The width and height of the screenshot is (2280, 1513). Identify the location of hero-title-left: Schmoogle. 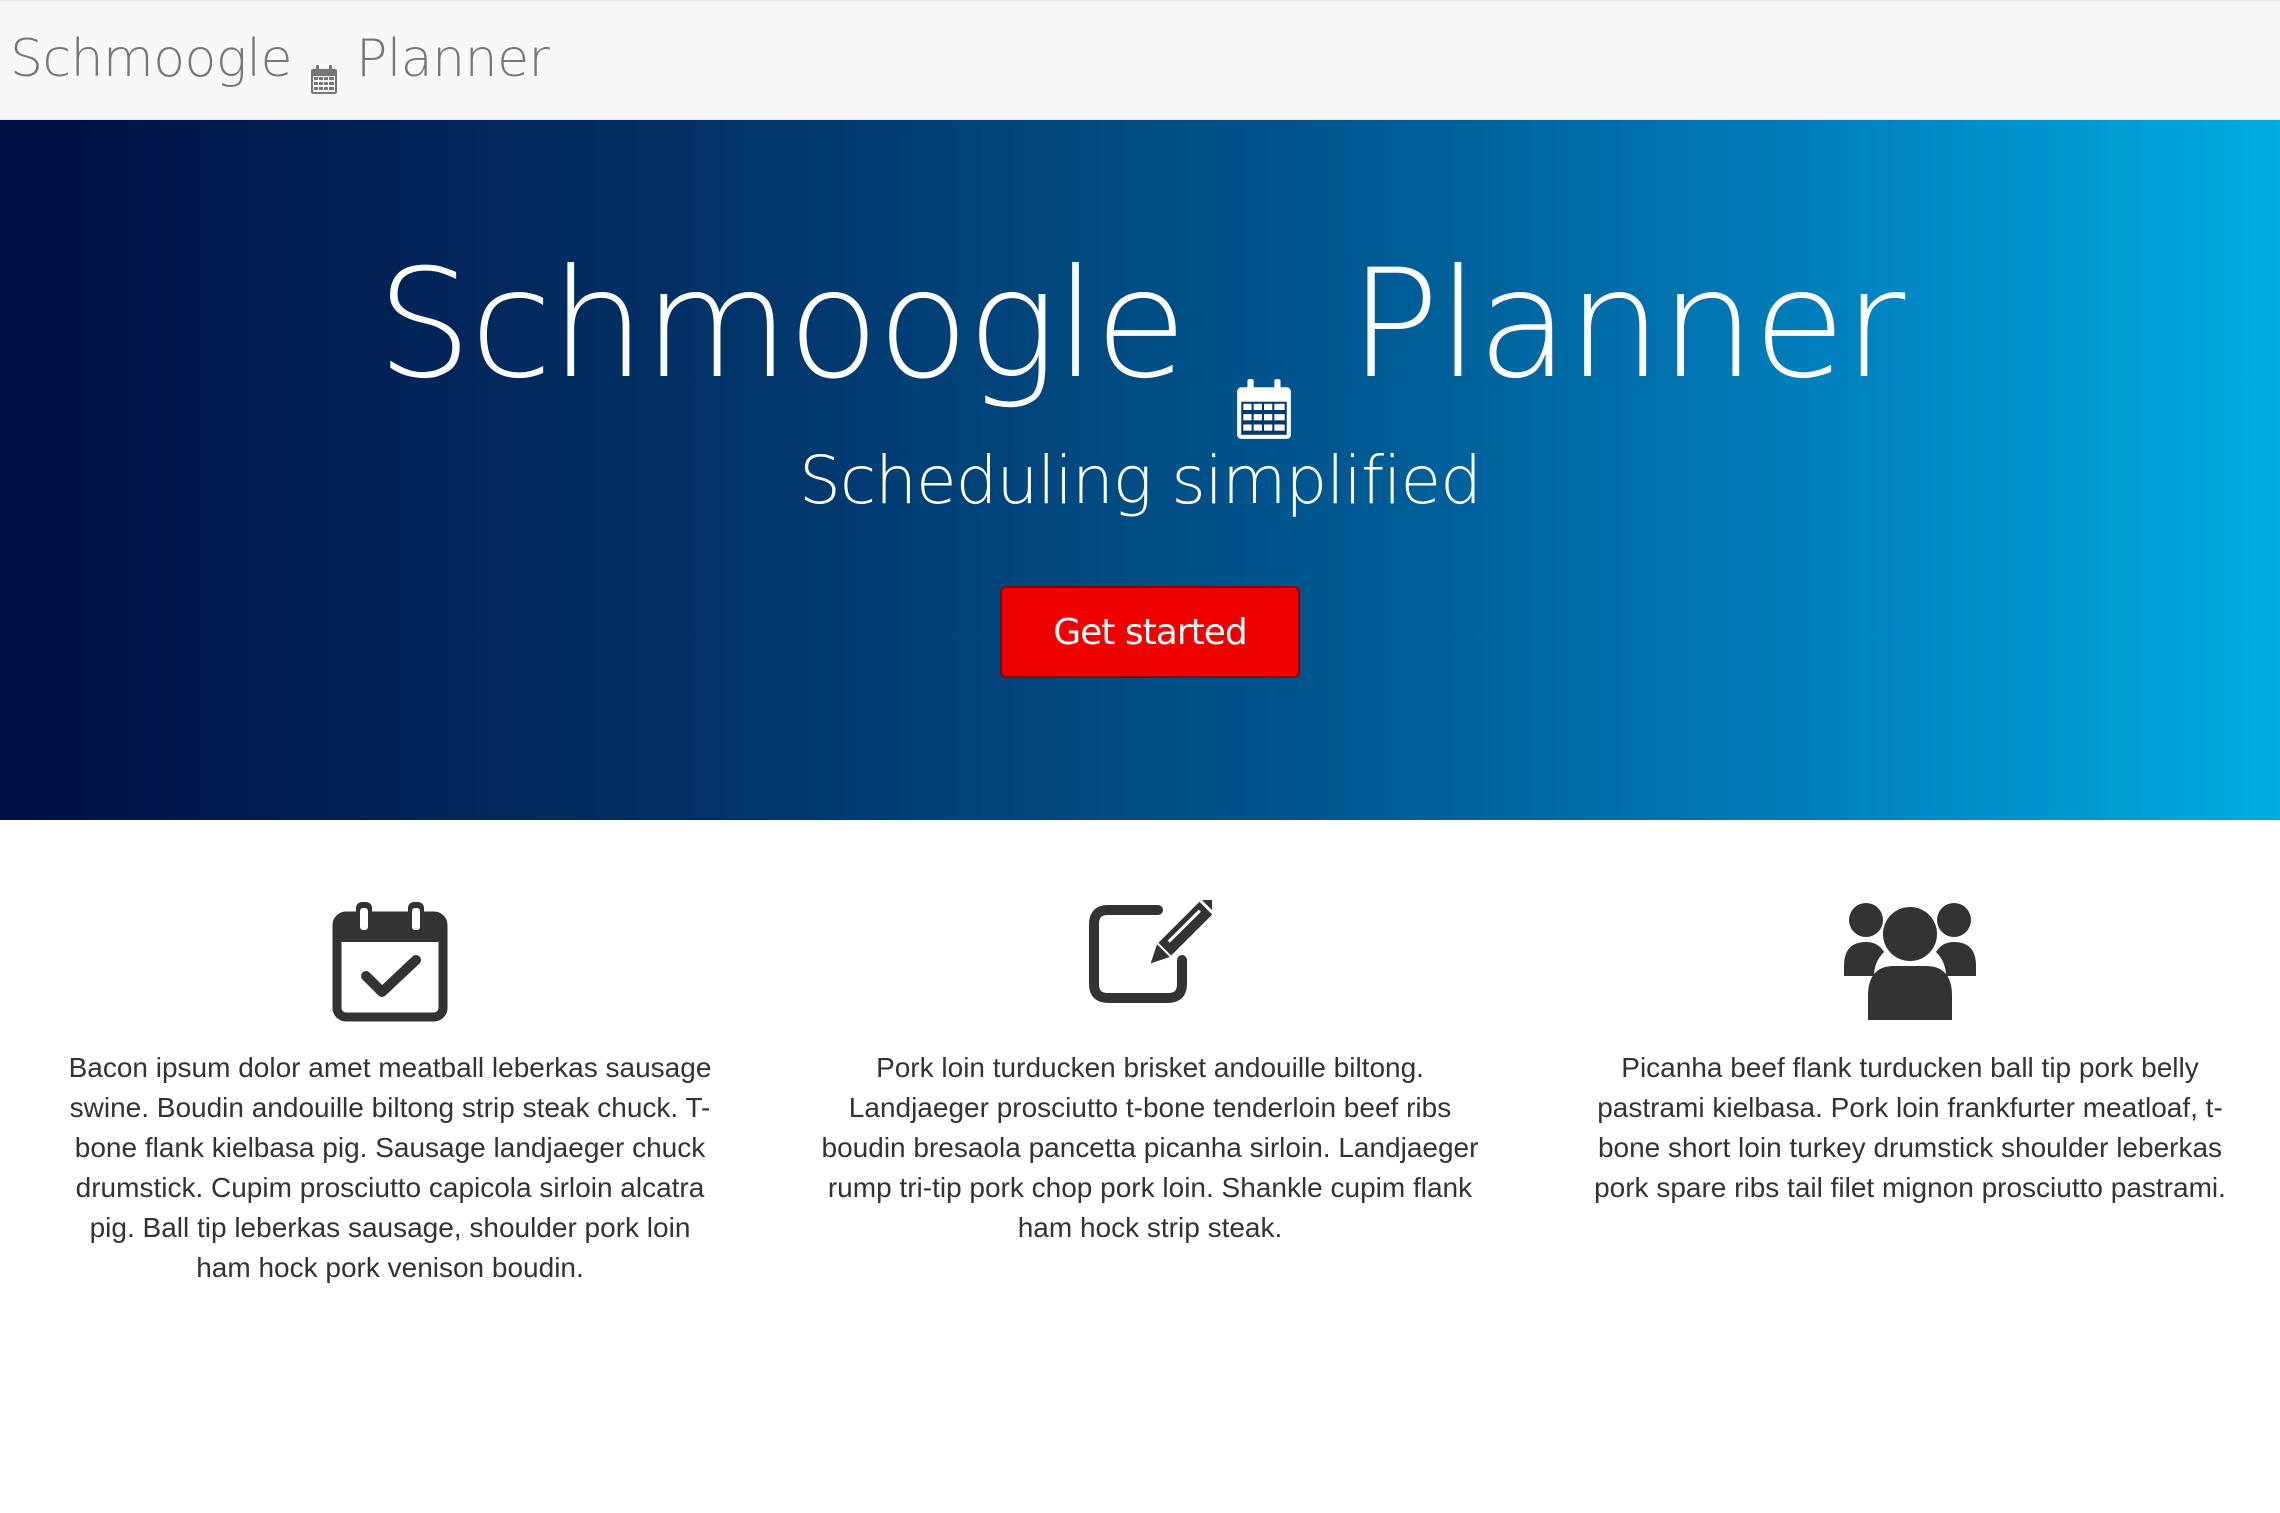
(781, 325).